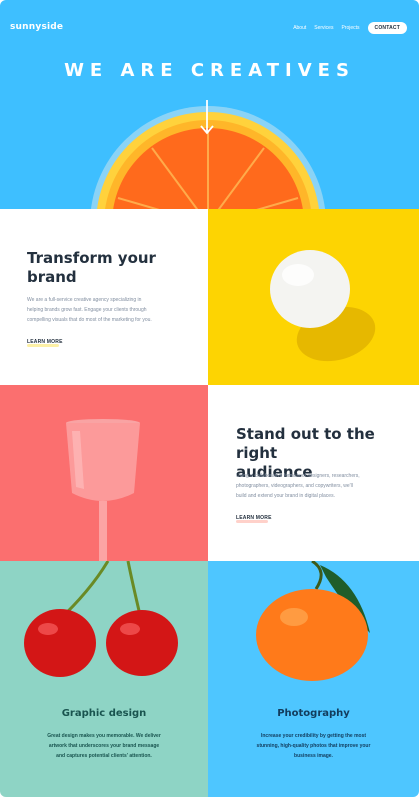 The image size is (419, 797). Describe the element at coordinates (101, 619) in the screenshot. I see `cherries-image` at that location.